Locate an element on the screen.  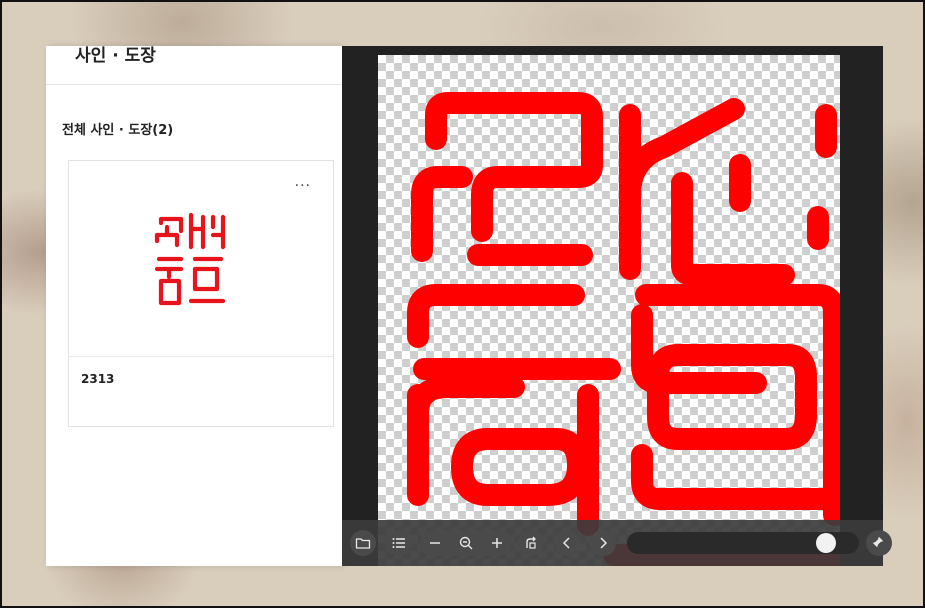
rotate-icon is located at coordinates (531, 542).